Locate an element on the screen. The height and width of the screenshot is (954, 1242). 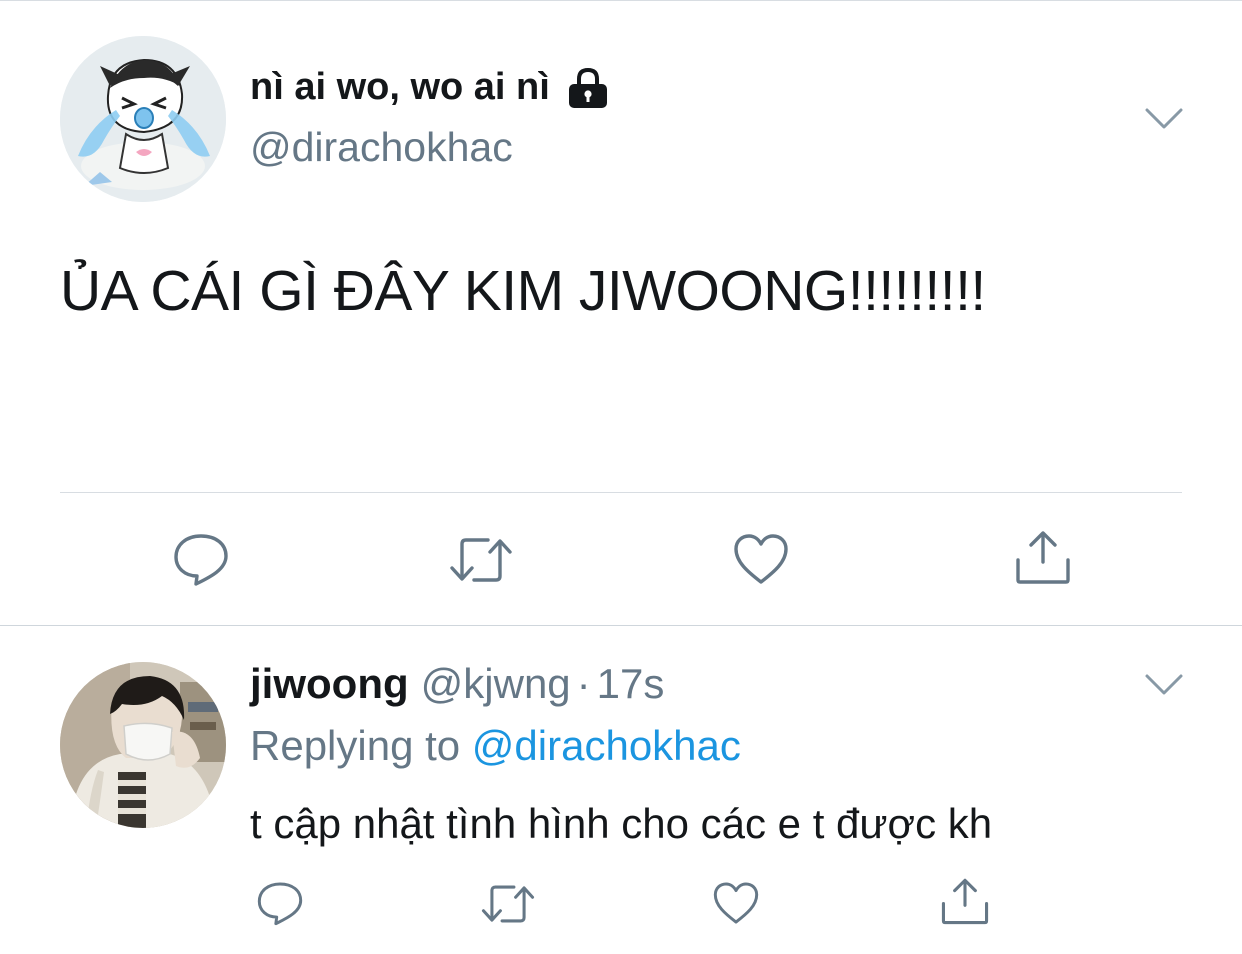
main-tweet-divider is located at coordinates (621, 492).